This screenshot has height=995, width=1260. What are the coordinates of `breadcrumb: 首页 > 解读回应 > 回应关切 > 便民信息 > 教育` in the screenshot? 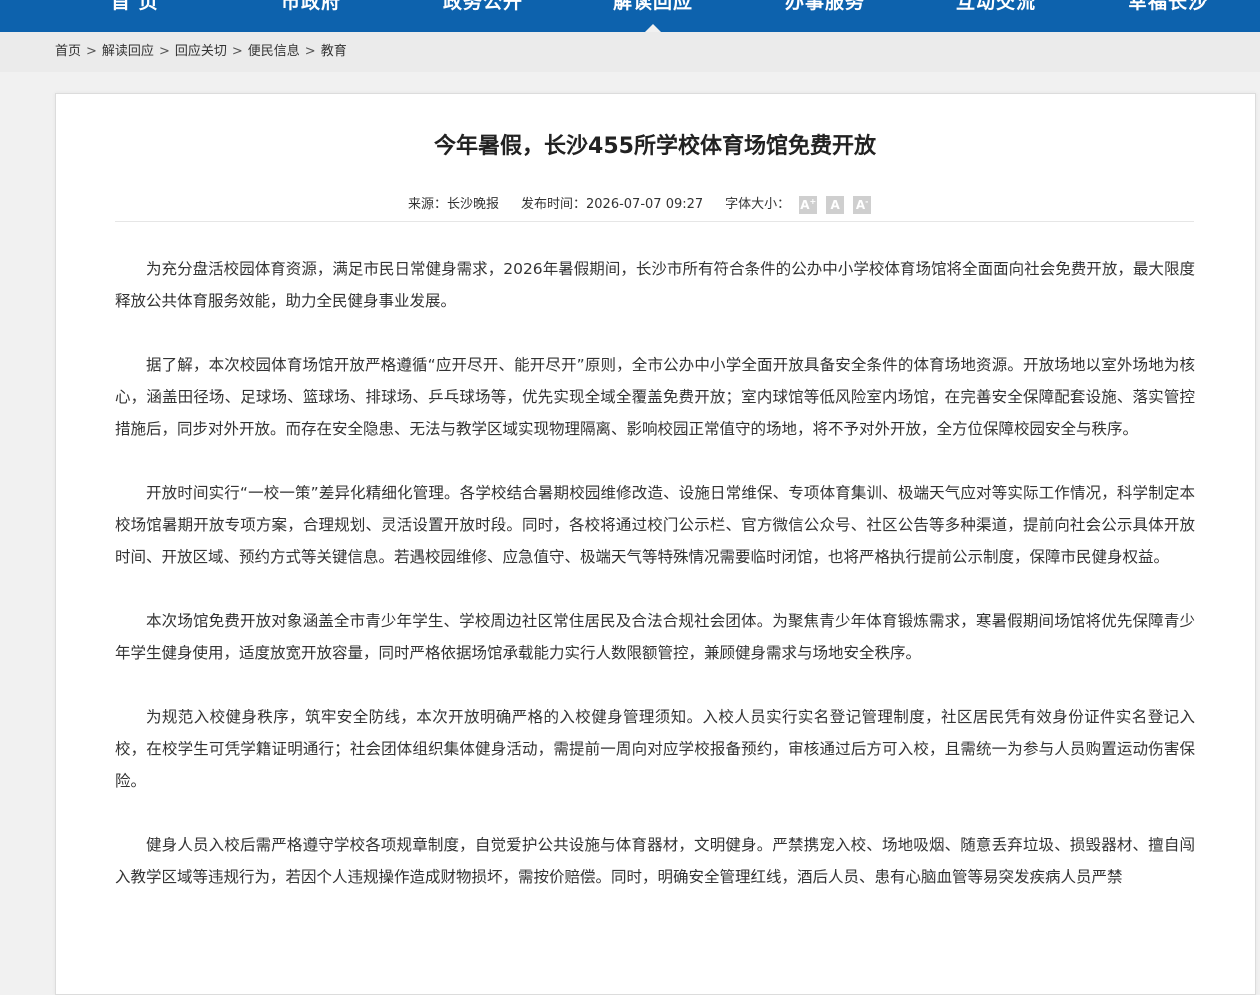 It's located at (201, 52).